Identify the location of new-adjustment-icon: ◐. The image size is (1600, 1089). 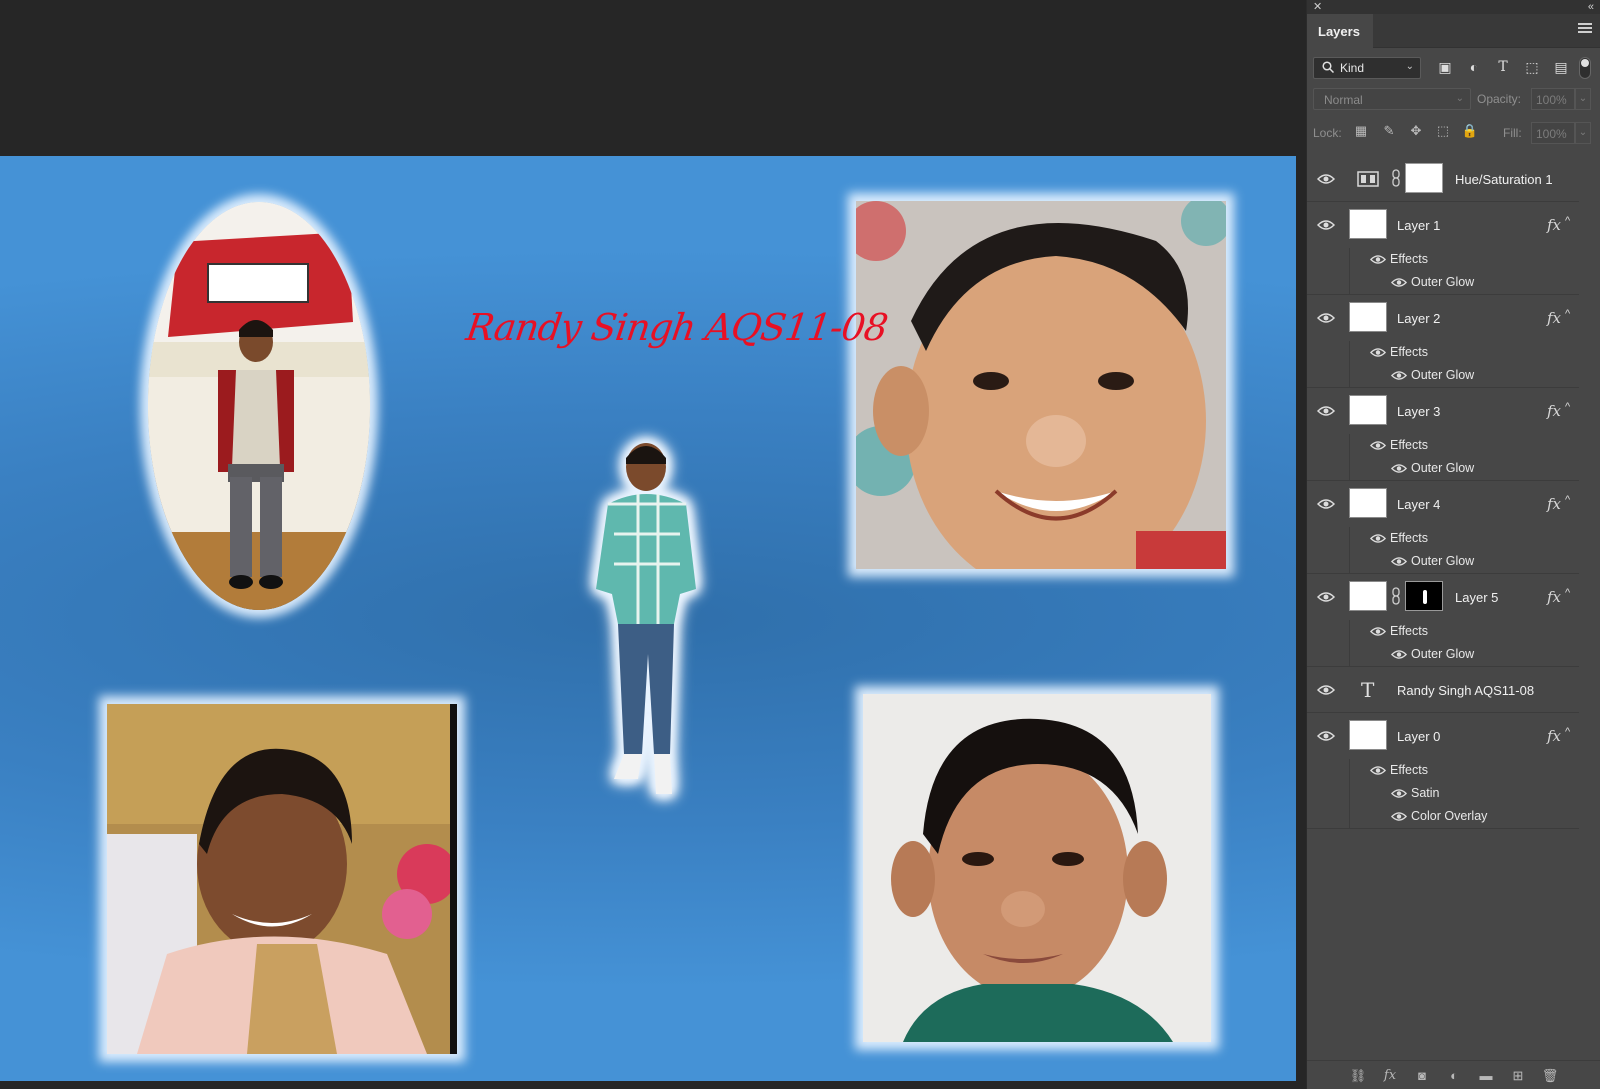
(1454, 1076).